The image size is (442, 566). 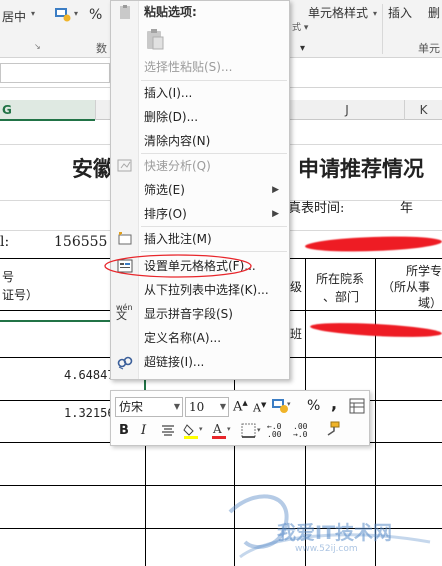 I want to click on watermark-text: 我爱IT技术网, so click(x=335, y=533).